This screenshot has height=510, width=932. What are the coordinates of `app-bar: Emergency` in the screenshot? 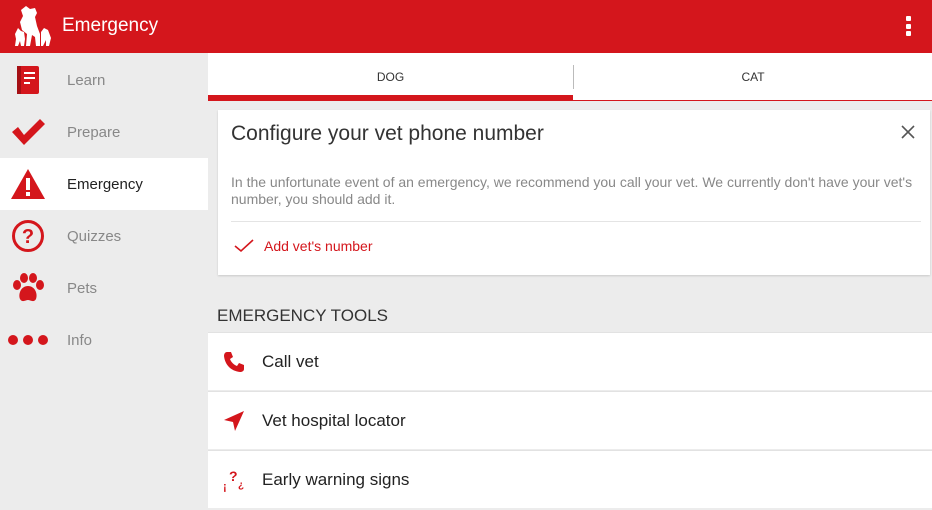 It's located at (466, 26).